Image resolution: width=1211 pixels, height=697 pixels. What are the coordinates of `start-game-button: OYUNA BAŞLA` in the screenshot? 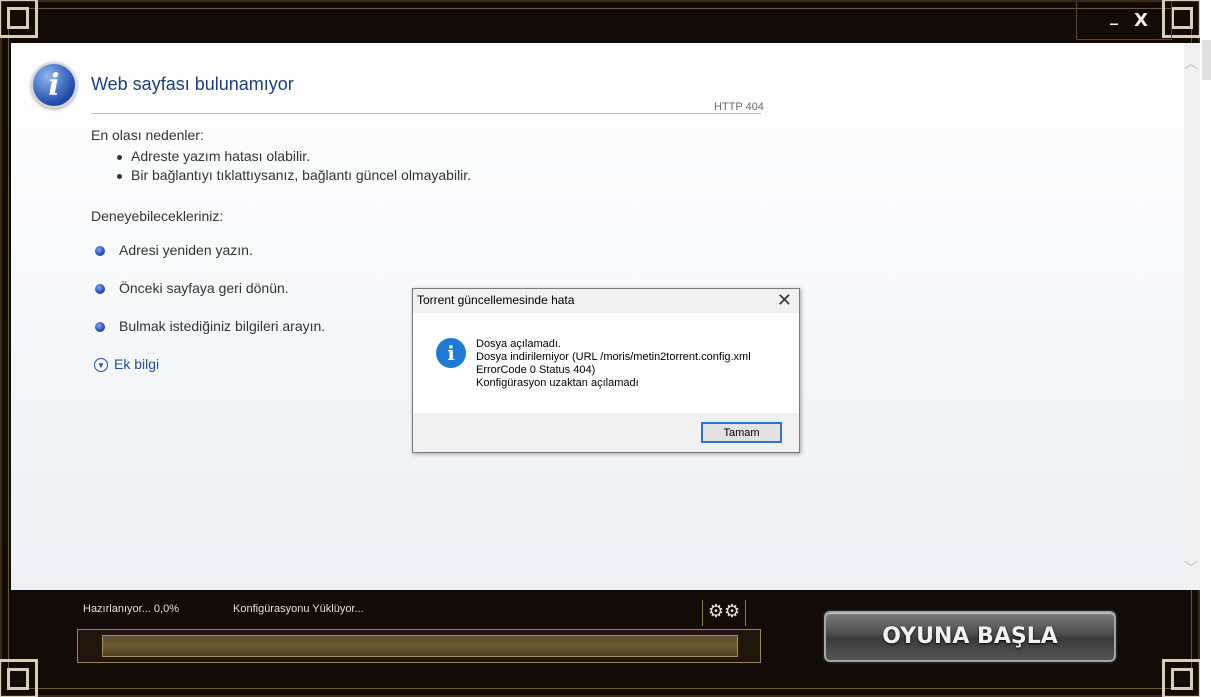 It's located at (970, 636).